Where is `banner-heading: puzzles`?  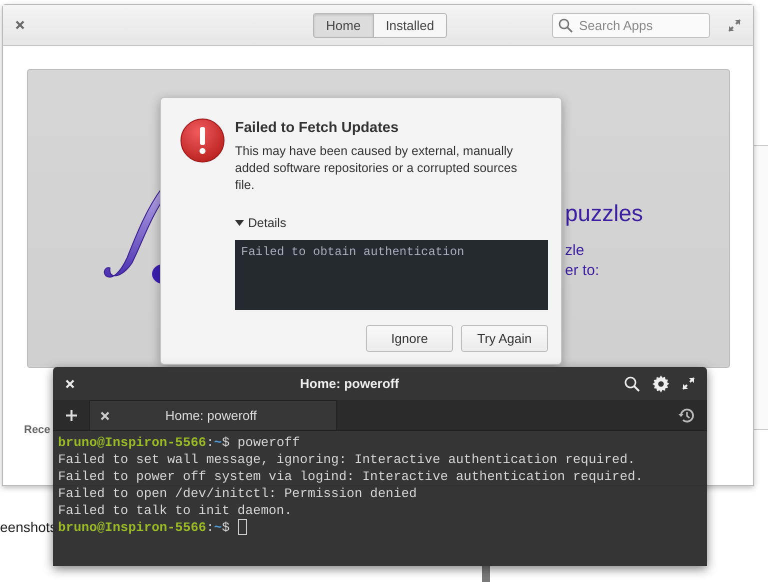
banner-heading: puzzles is located at coordinates (604, 213).